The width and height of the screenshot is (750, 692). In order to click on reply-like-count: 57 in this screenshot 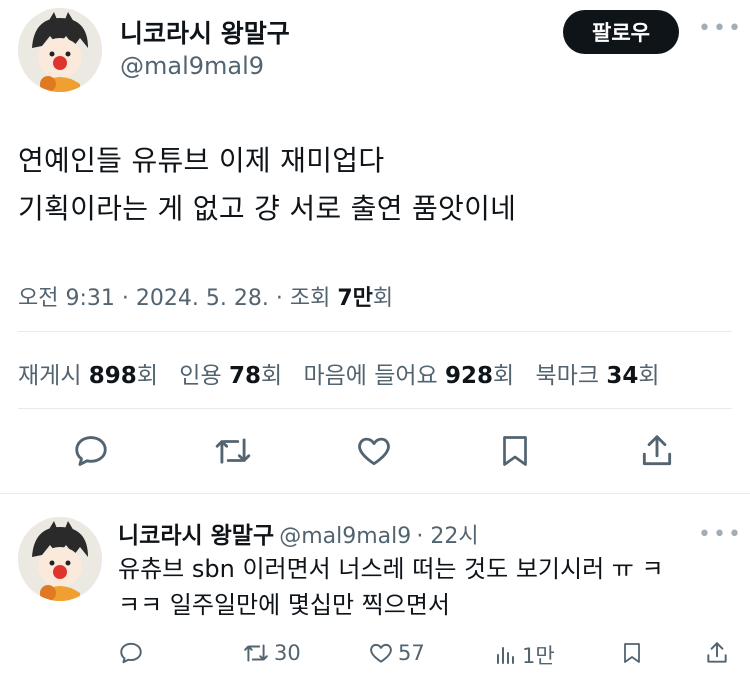, I will do `click(411, 653)`.